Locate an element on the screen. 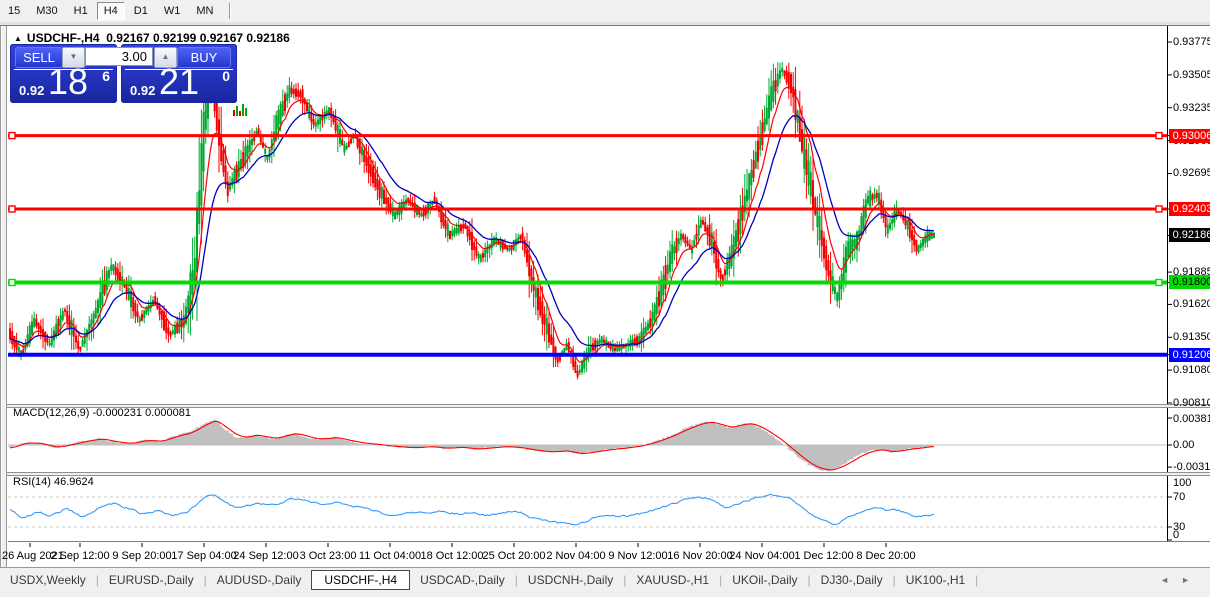  tab-audusd-daily: AUDUSD-,Daily is located at coordinates (259, 580).